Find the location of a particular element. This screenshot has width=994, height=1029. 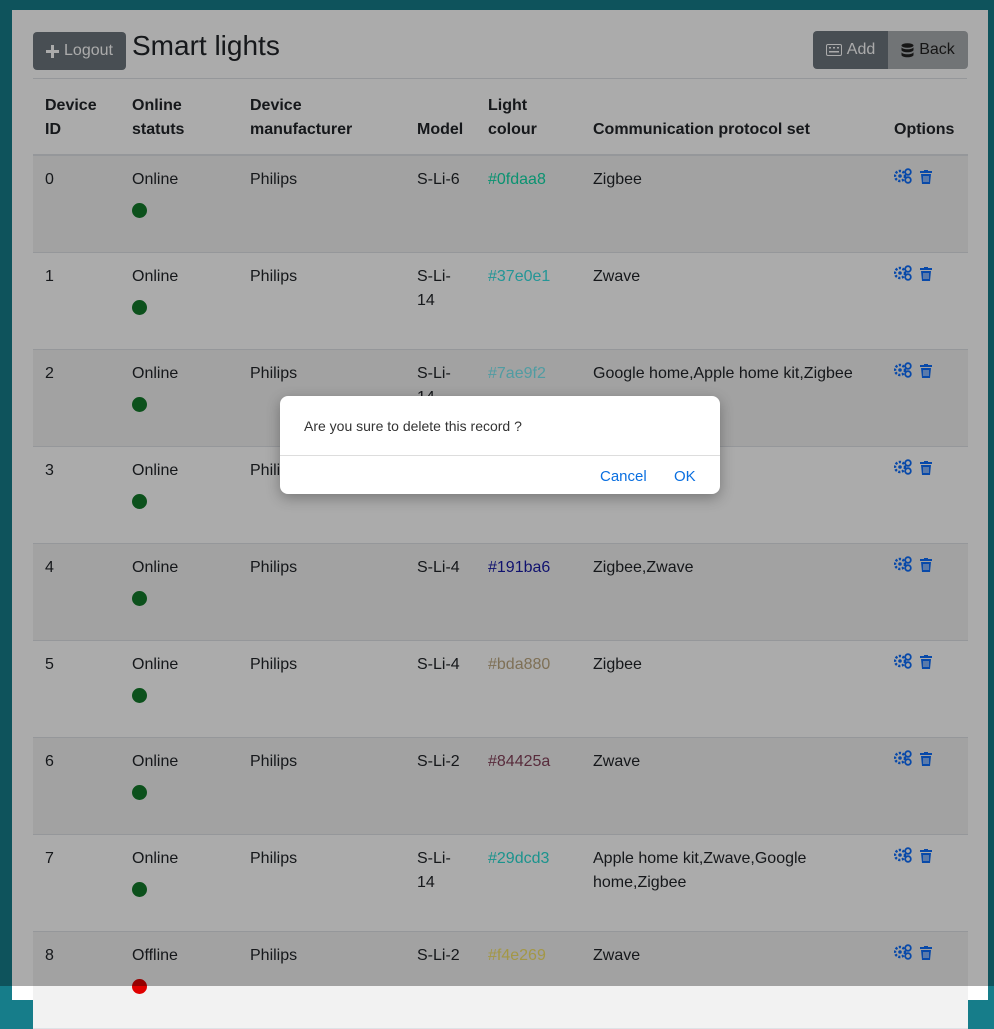

dialog-message: Are you sure to delete this record ? is located at coordinates (413, 426).